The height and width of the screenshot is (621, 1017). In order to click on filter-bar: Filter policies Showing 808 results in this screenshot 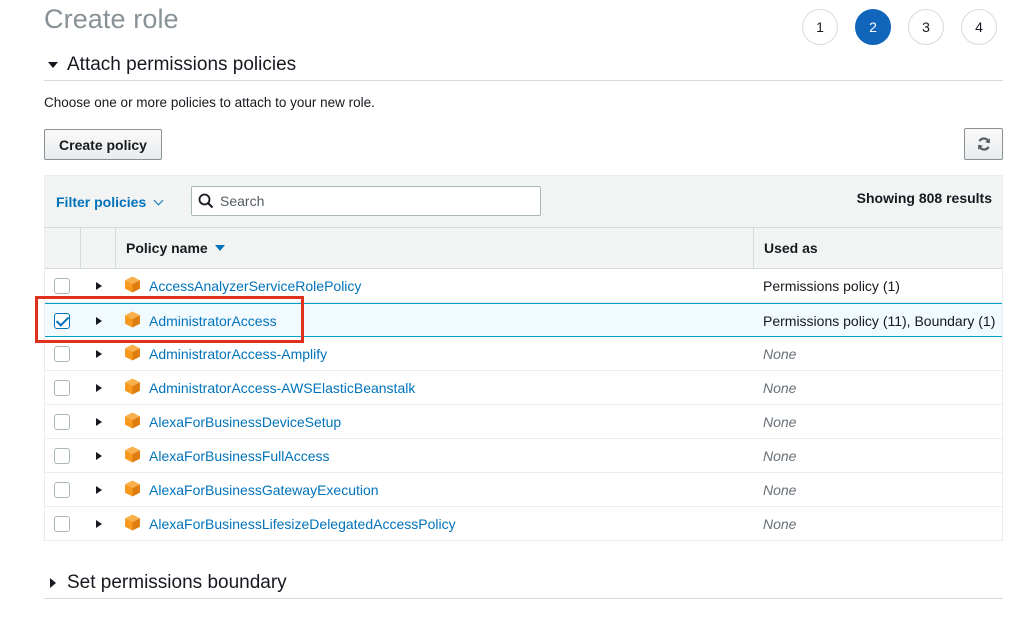, I will do `click(523, 202)`.